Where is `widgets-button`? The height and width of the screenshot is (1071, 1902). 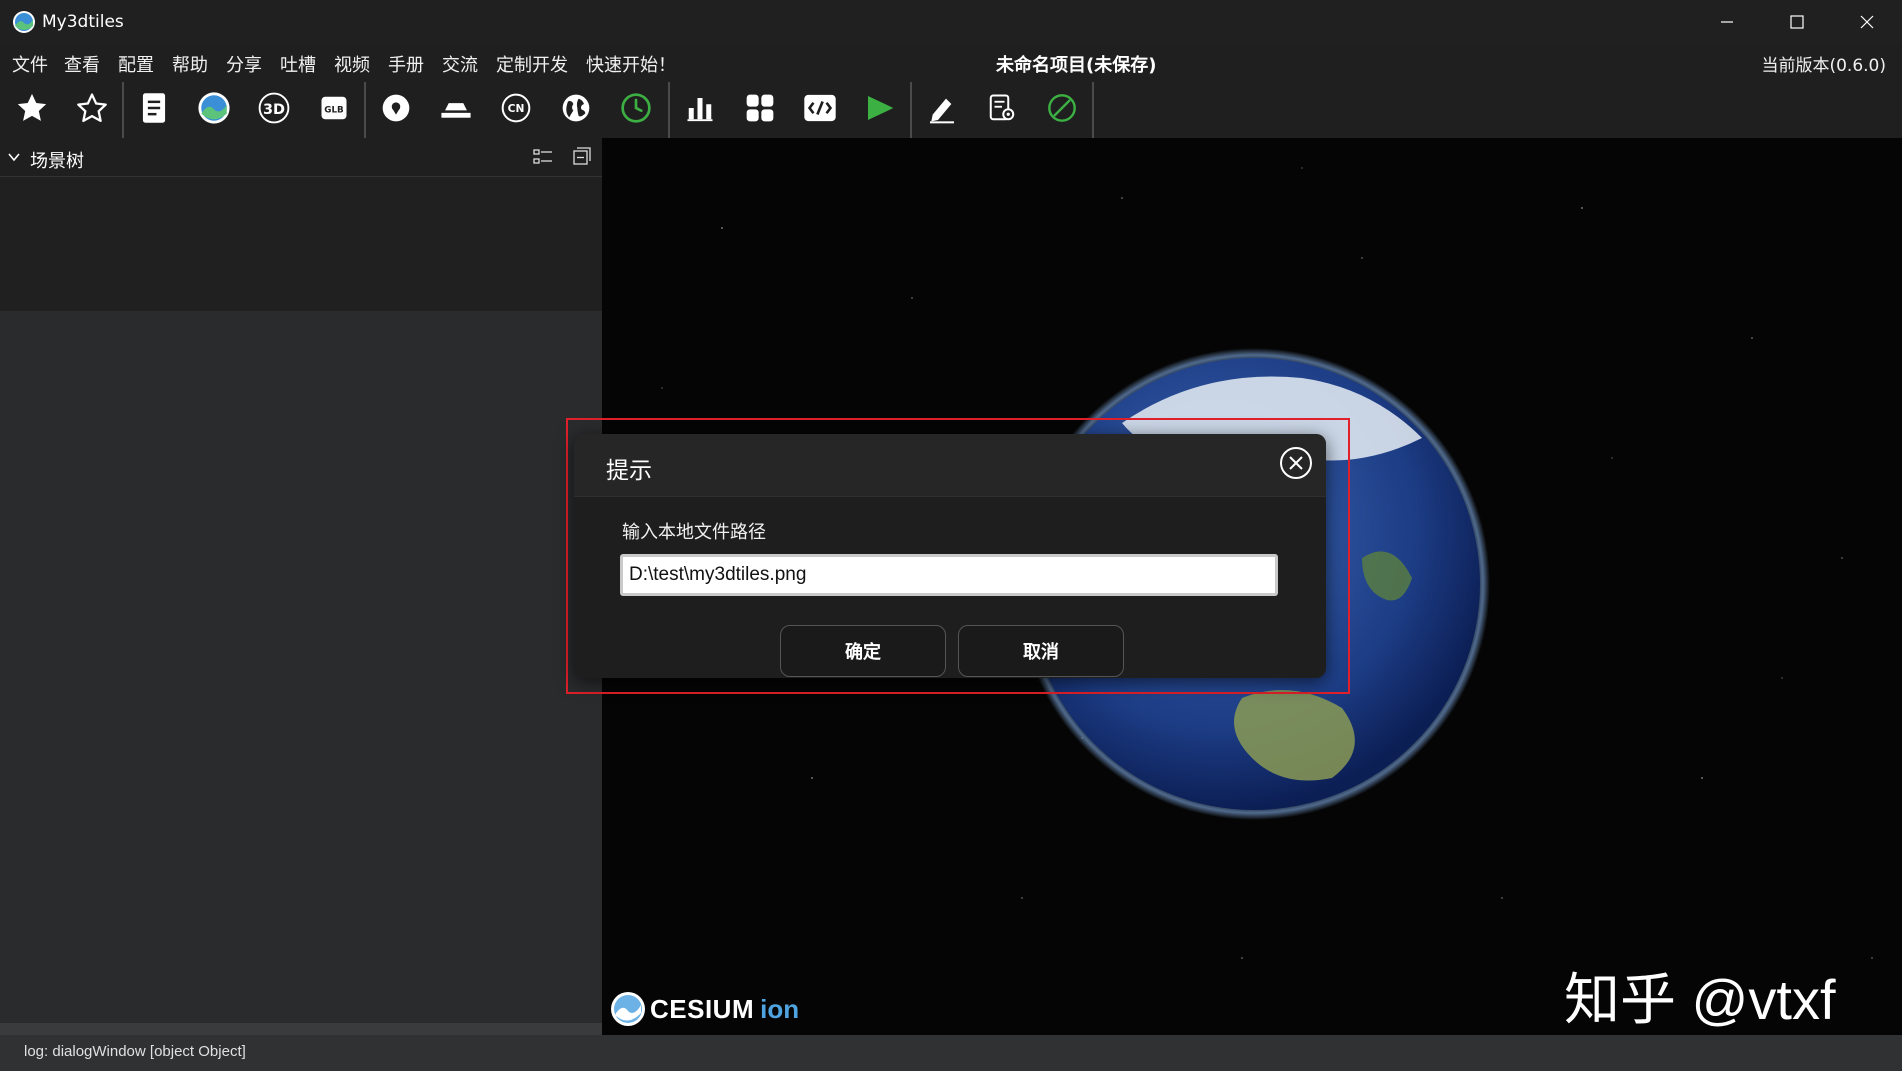 widgets-button is located at coordinates (760, 108).